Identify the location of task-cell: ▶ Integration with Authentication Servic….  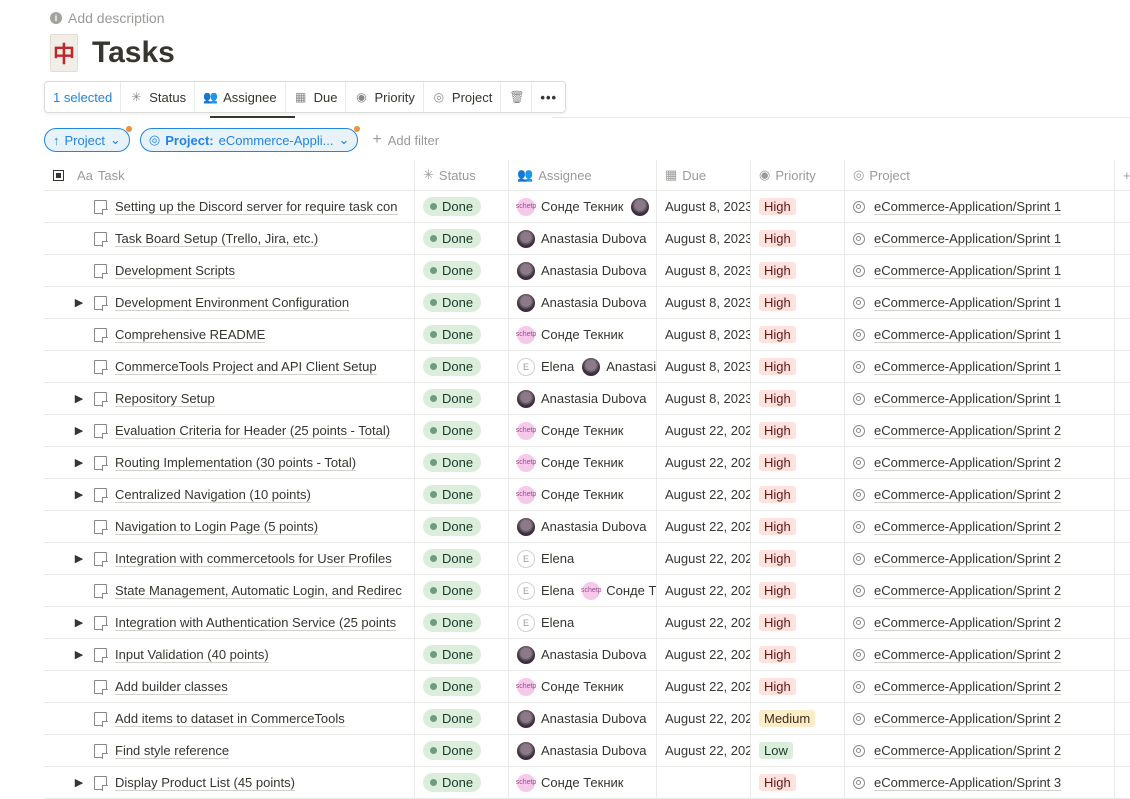
(229, 622).